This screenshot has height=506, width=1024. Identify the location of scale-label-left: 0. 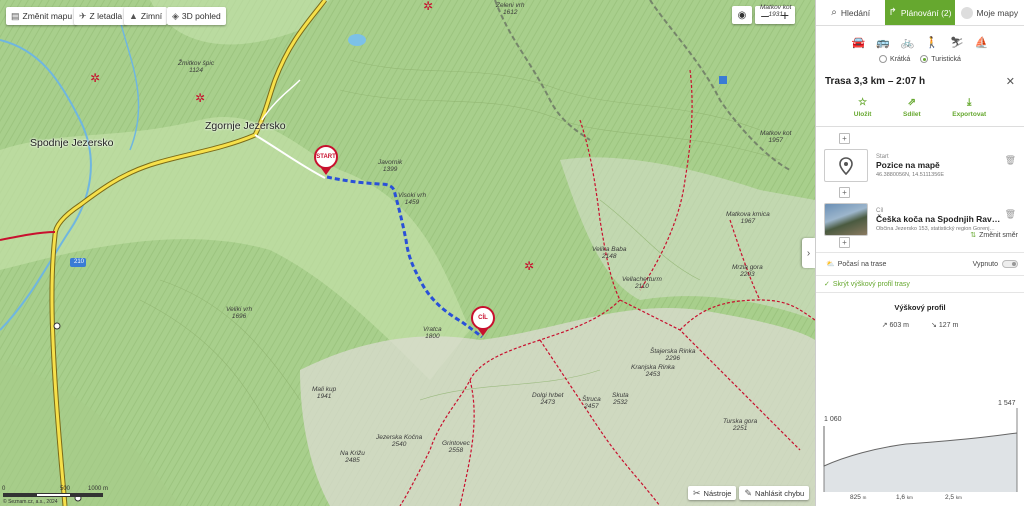
(4, 489).